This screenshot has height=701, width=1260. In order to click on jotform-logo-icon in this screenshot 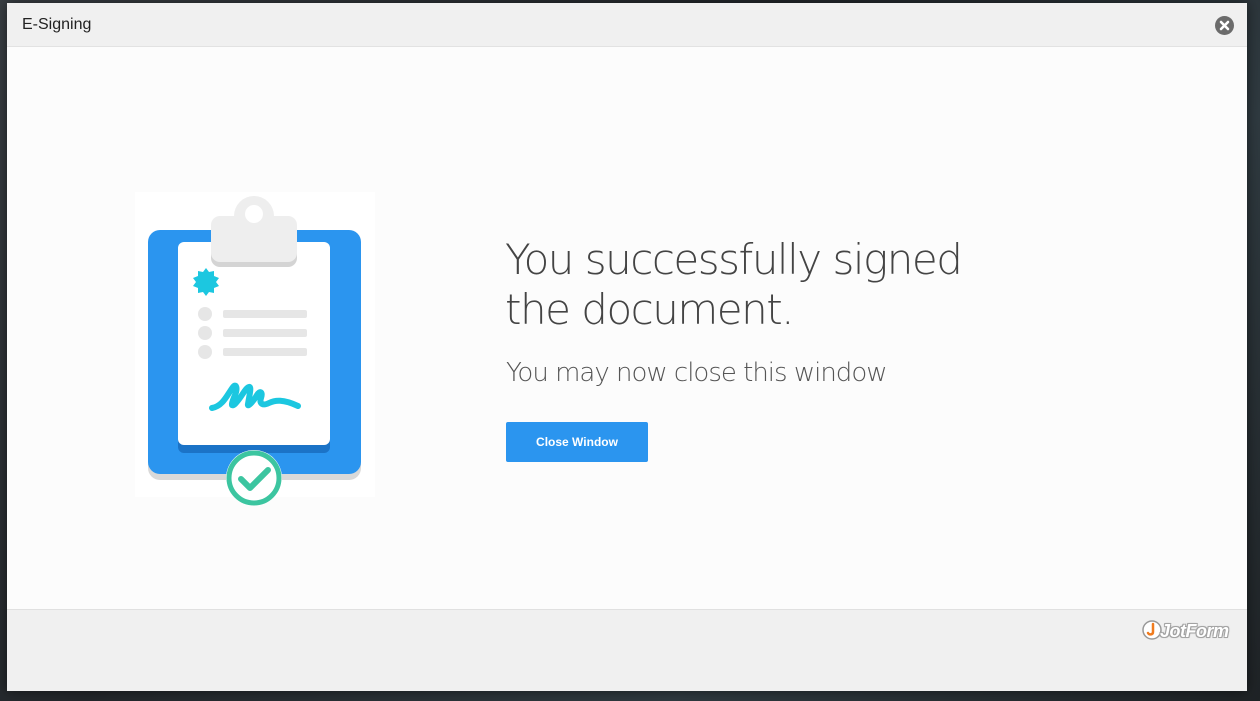, I will do `click(1152, 630)`.